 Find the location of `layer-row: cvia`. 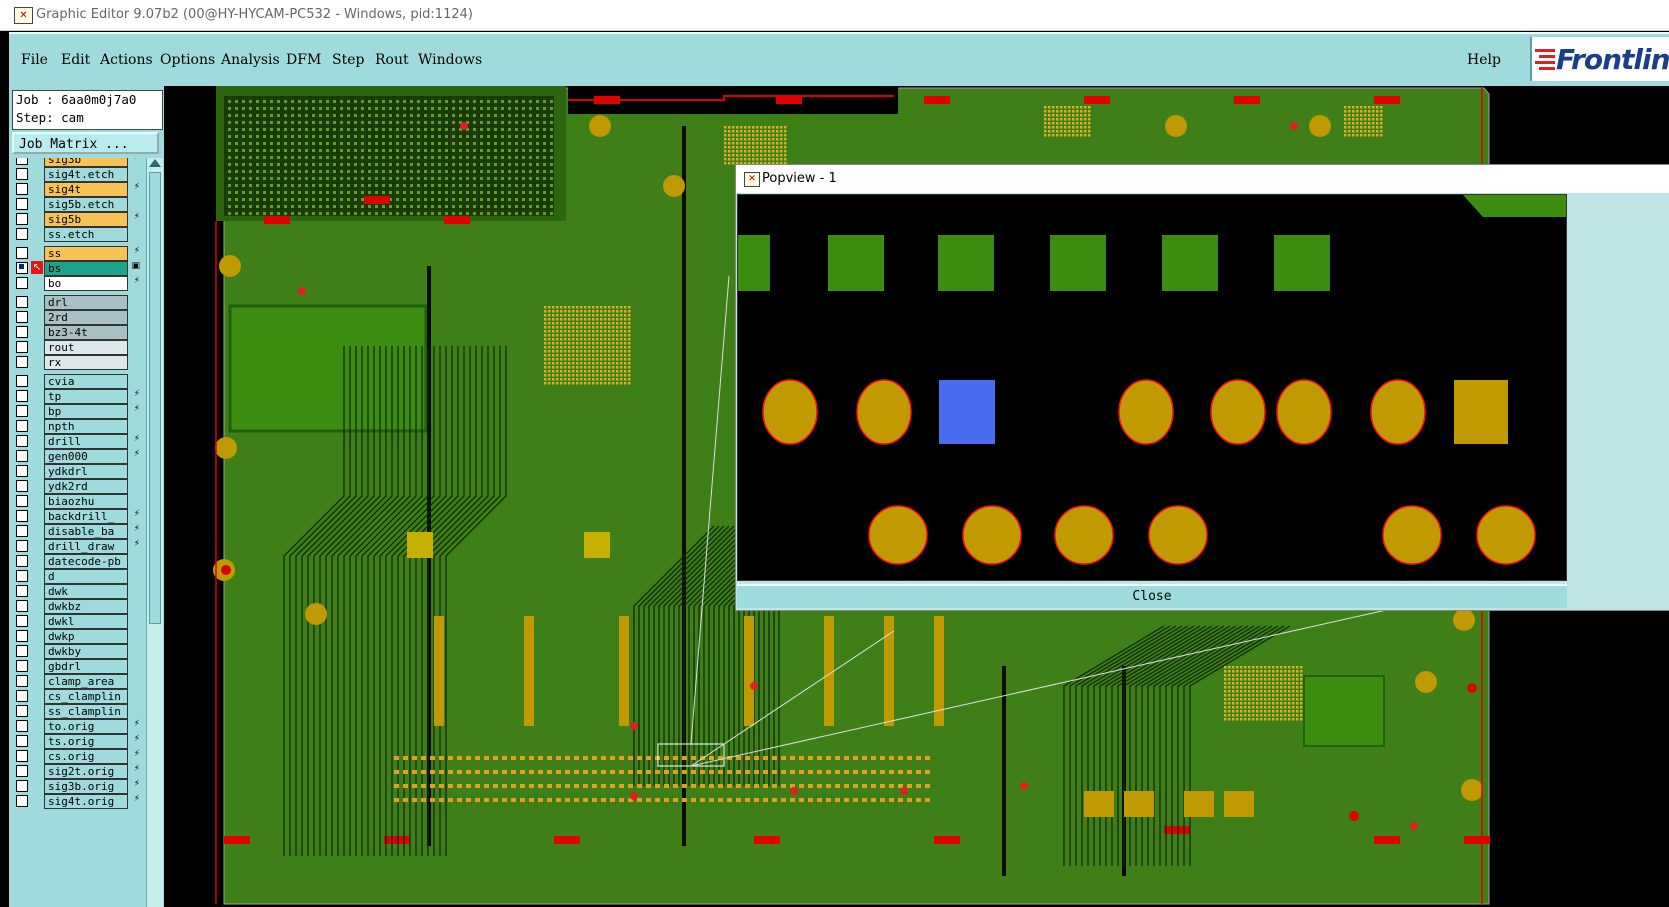

layer-row: cvia is located at coordinates (77, 381).